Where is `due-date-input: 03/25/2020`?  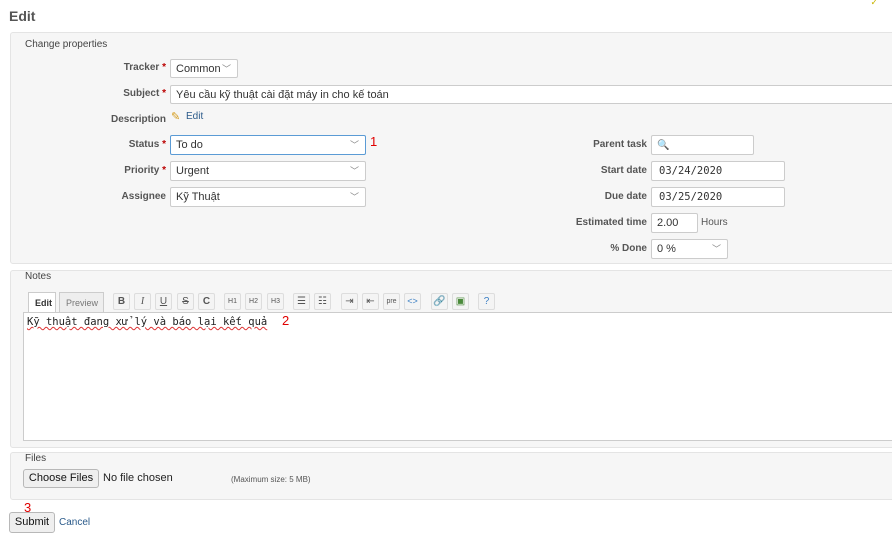 due-date-input: 03/25/2020 is located at coordinates (718, 197).